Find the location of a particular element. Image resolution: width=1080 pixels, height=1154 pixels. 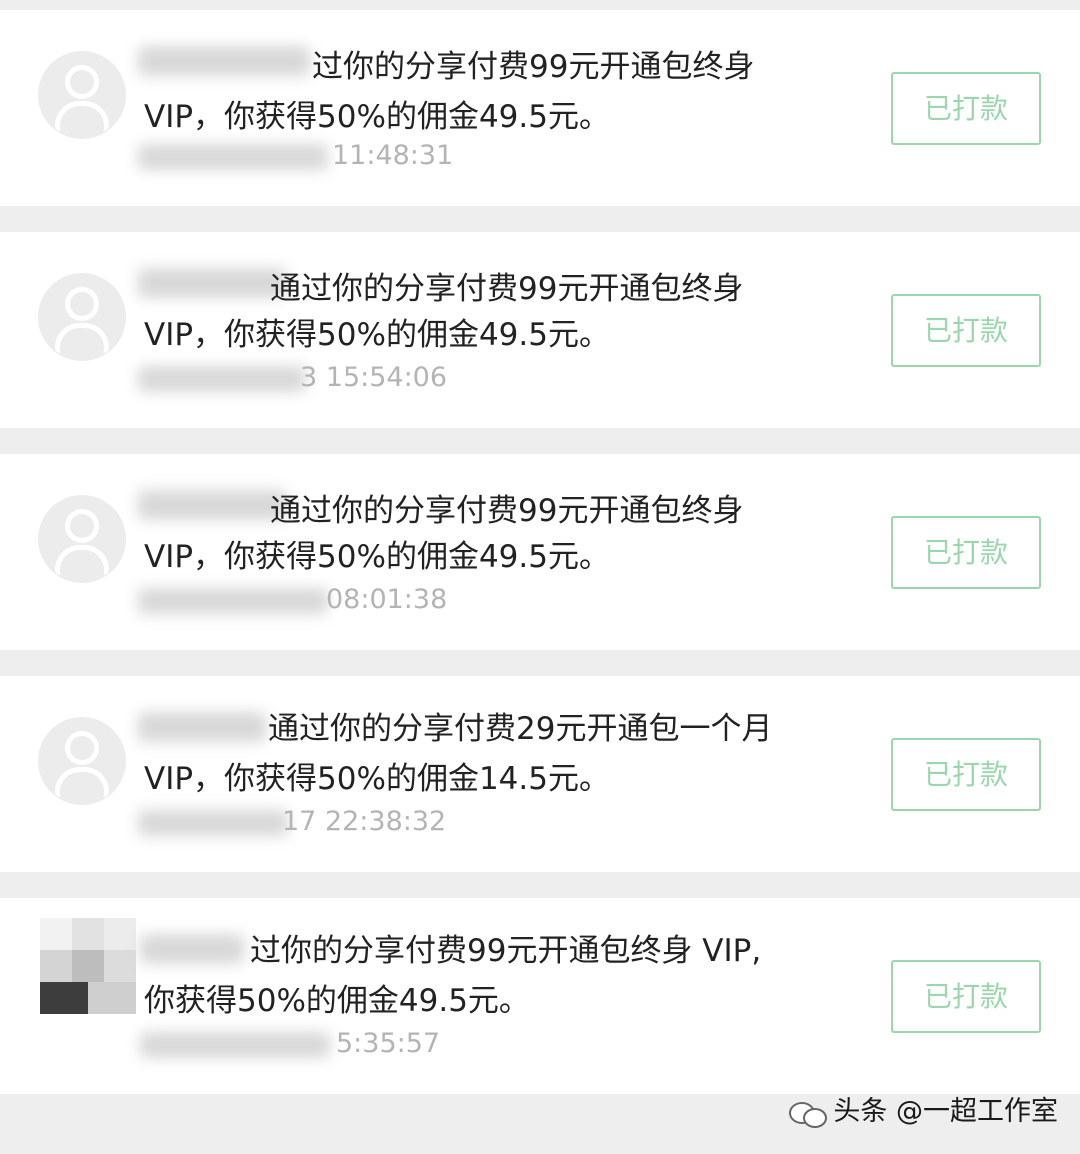

watermark: 头条 @一超工作室 is located at coordinates (923, 1108).